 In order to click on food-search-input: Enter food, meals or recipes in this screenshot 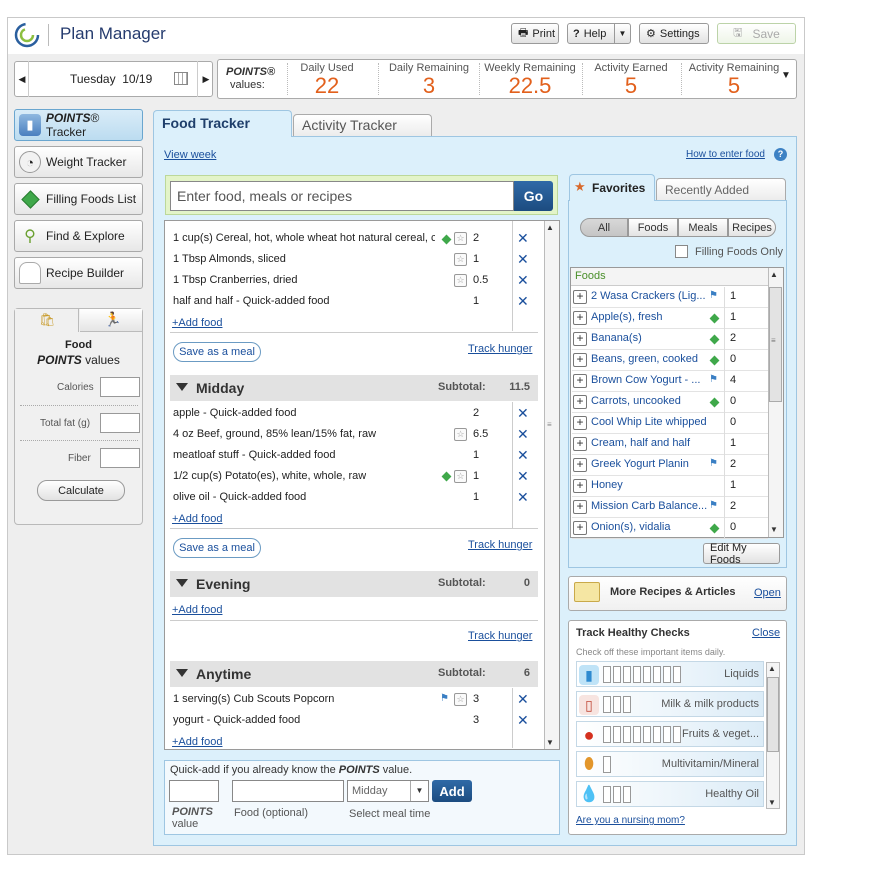, I will do `click(342, 196)`.